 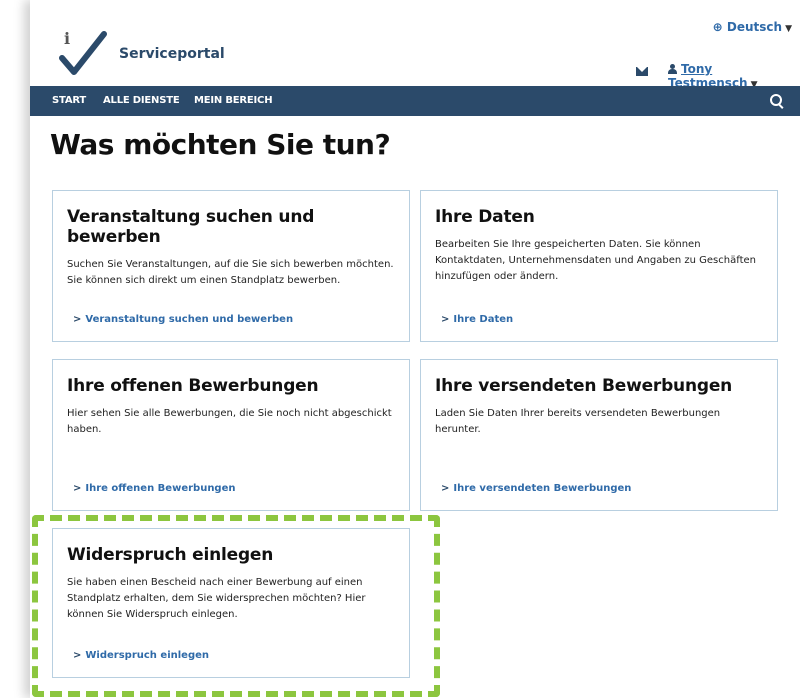 I want to click on user-icon, so click(x=672, y=69).